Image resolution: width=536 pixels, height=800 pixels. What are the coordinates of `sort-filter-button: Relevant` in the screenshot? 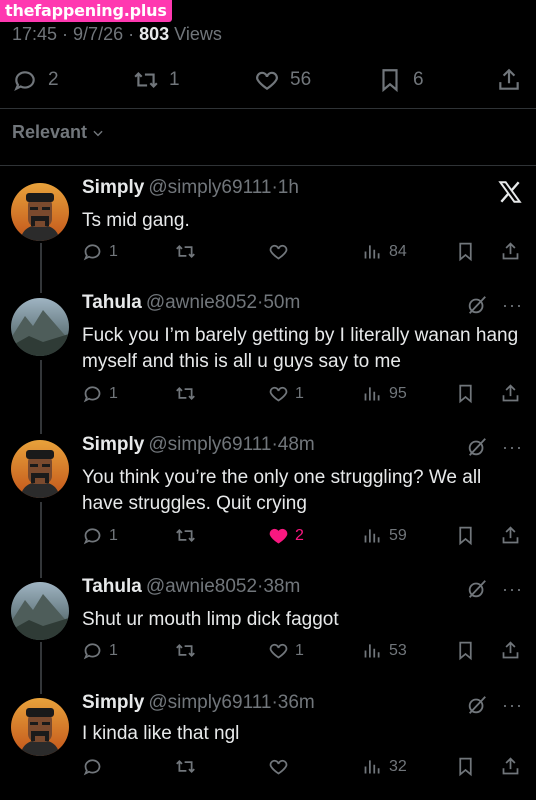 It's located at (58, 132).